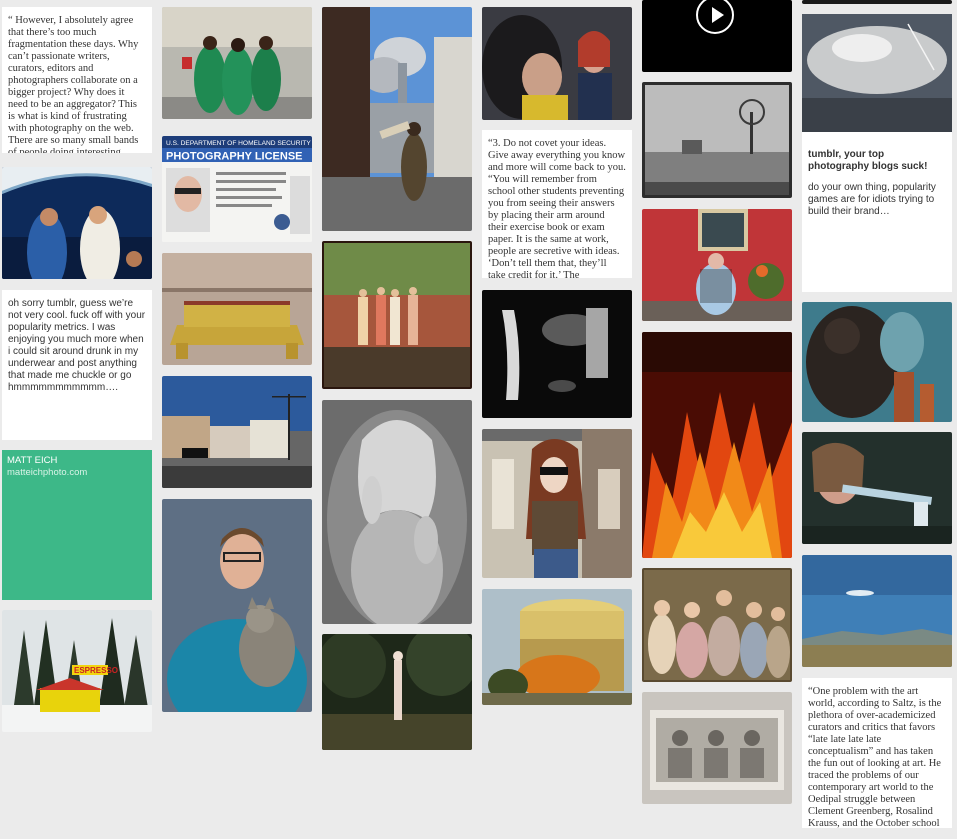  I want to click on photo-family-pool, so click(397, 315).